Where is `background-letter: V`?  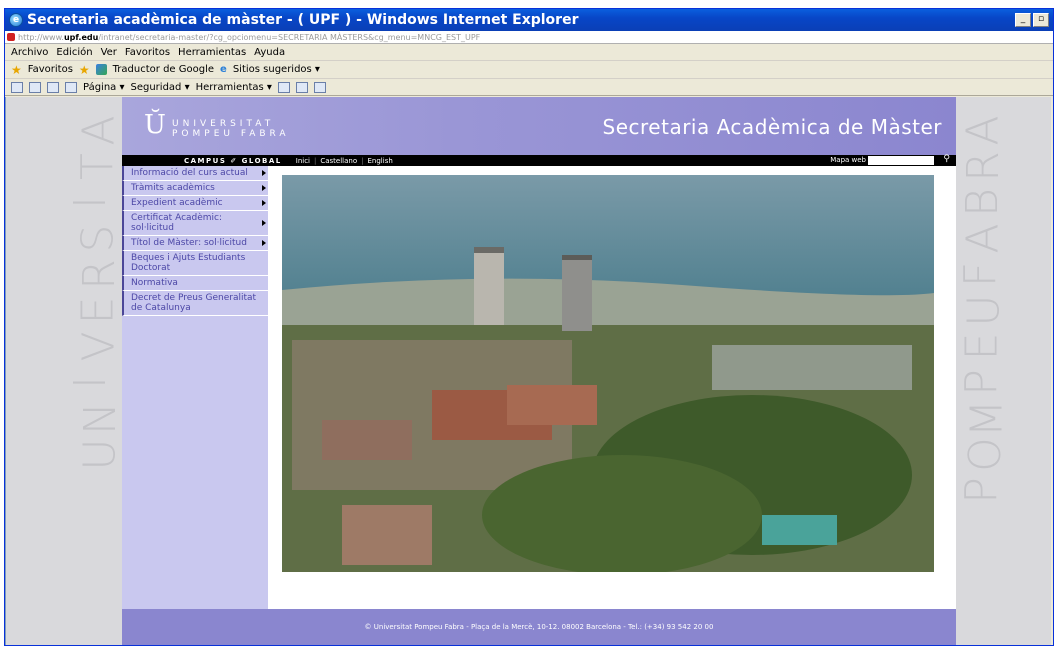
background-letter: V is located at coordinates (99, 346).